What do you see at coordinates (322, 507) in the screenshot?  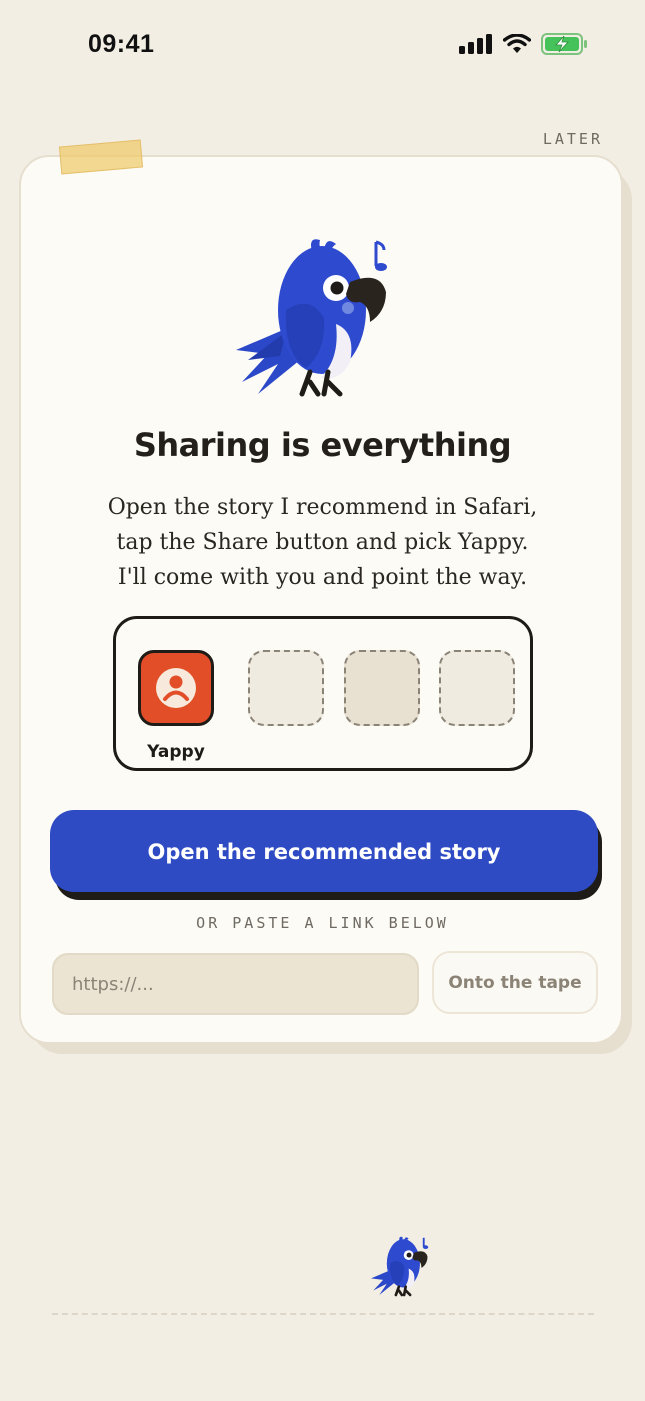 I see `body-line: Open the story I recommend in Safari,` at bounding box center [322, 507].